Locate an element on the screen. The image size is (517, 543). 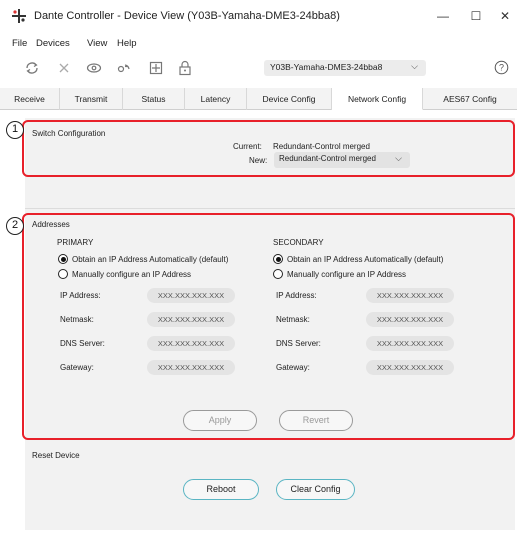
primary-ip-label: IP Address: is located at coordinates (80, 295).